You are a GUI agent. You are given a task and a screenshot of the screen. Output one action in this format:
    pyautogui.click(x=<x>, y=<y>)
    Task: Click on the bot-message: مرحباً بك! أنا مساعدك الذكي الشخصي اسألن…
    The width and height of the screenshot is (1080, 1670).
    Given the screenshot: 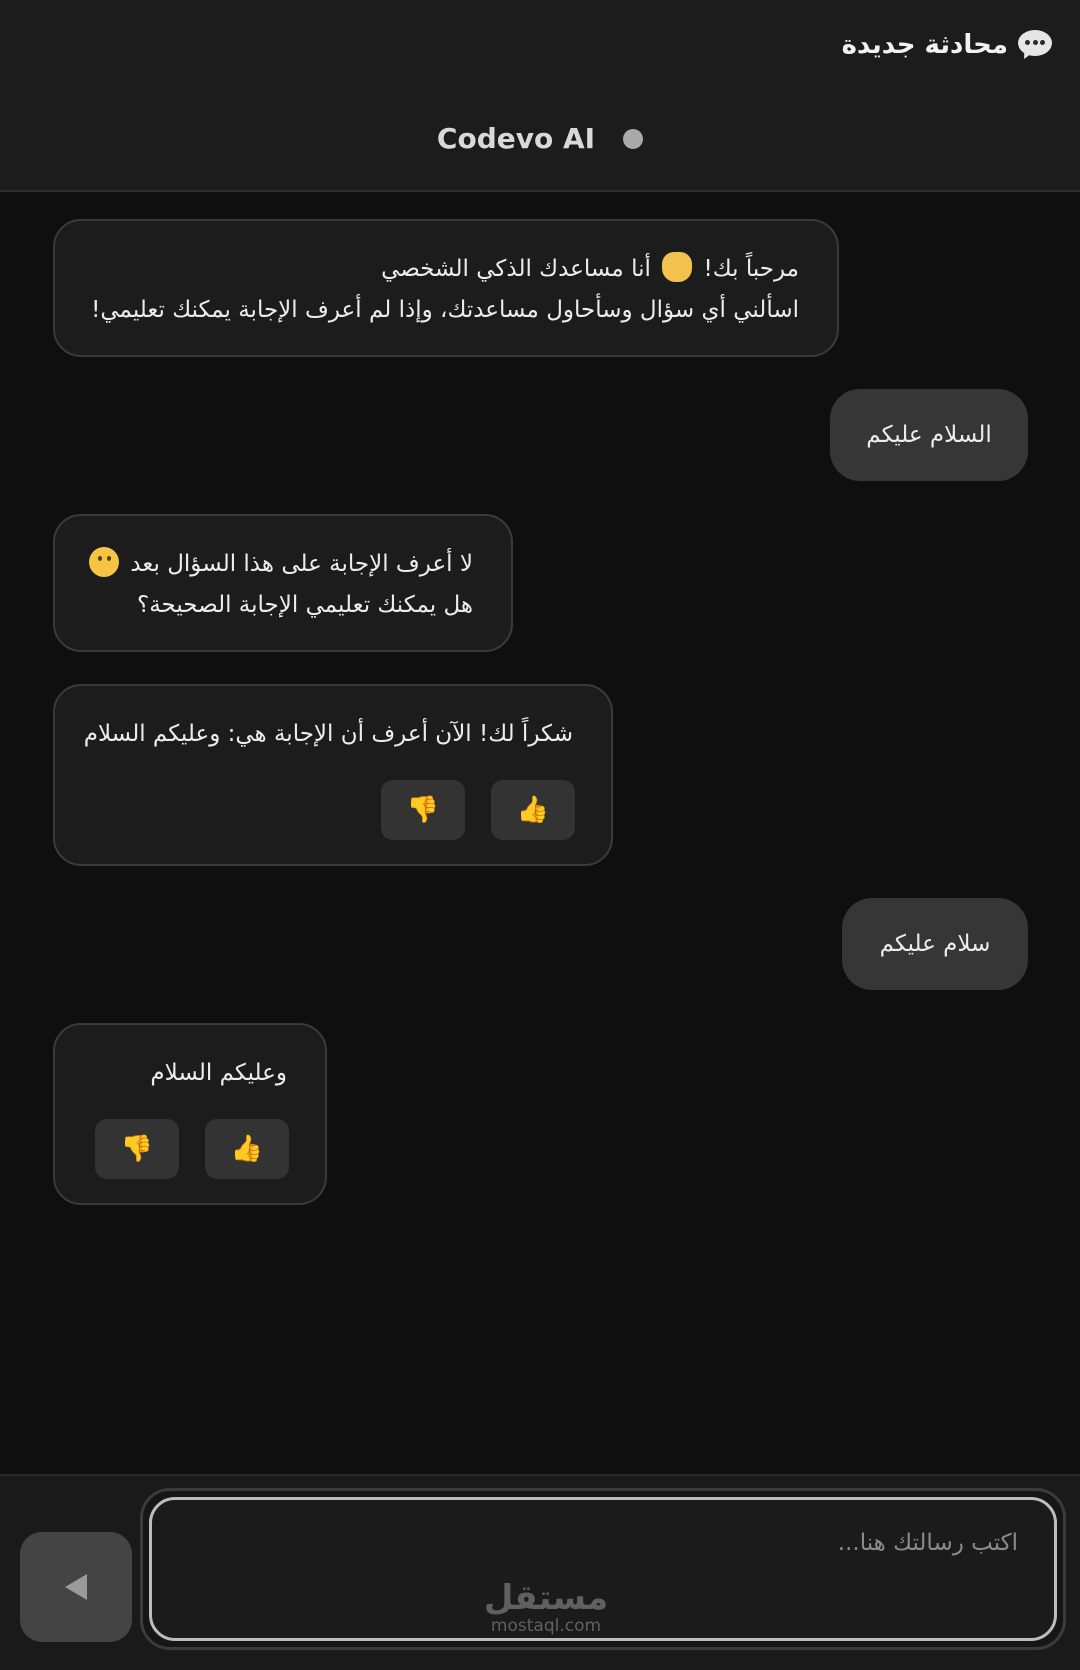 What is the action you would take?
    pyautogui.click(x=446, y=288)
    